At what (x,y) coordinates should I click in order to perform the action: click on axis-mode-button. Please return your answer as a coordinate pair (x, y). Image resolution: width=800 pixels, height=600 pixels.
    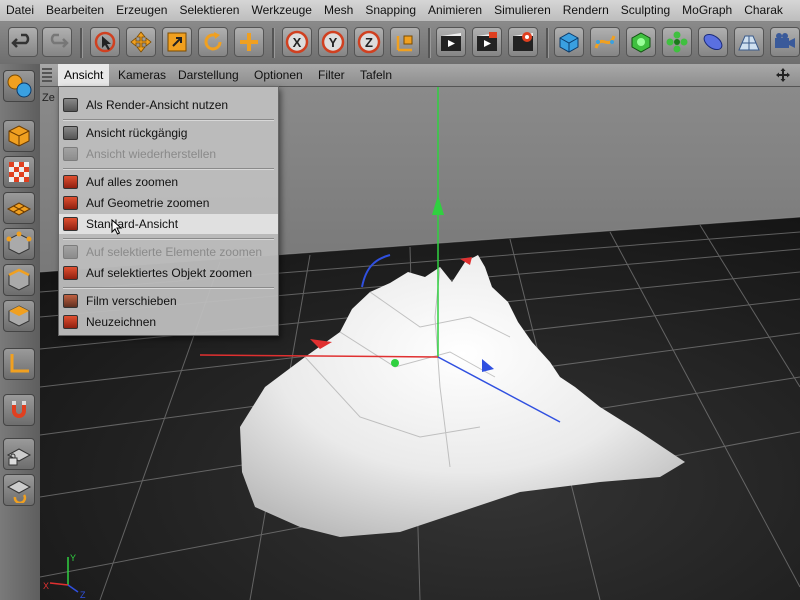
    Looking at the image, I should click on (19, 364).